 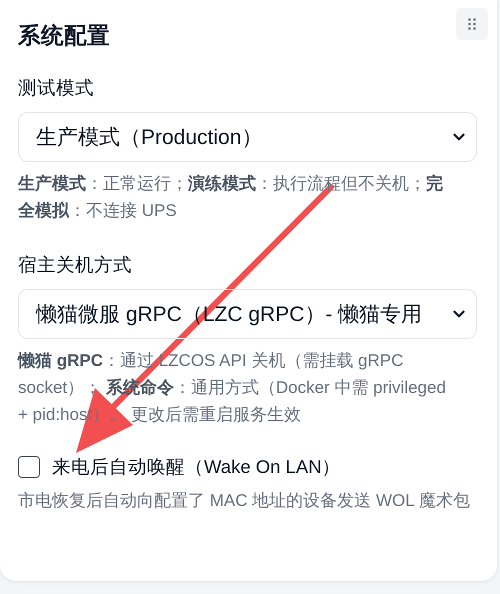 I want to click on checkbox-label: 来电后自动唤醒（Wake On LAN）, so click(x=196, y=466).